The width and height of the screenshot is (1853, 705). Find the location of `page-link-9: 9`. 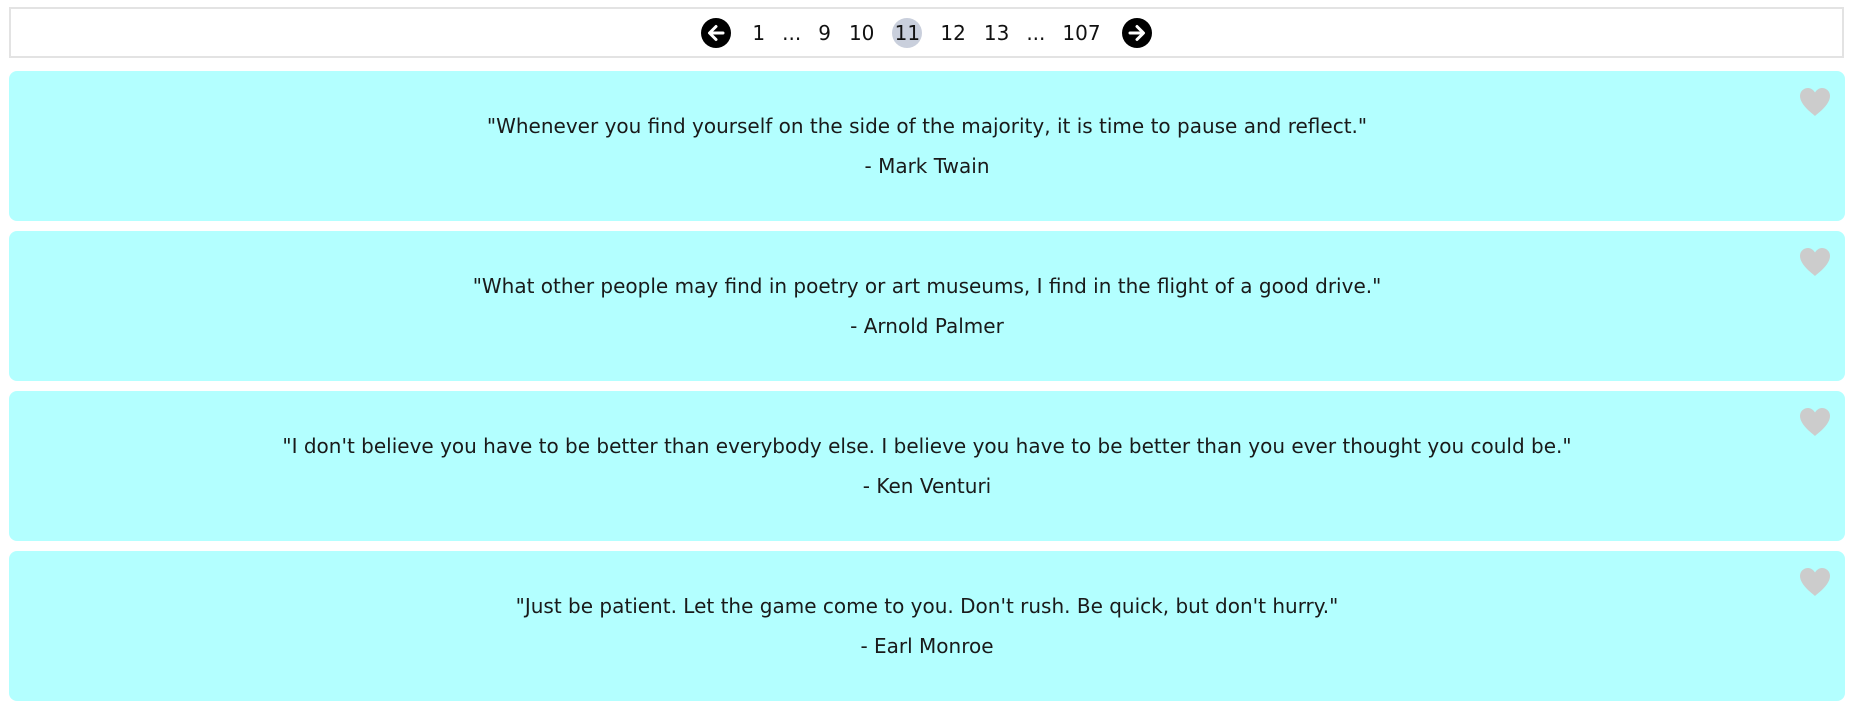

page-link-9: 9 is located at coordinates (824, 33).